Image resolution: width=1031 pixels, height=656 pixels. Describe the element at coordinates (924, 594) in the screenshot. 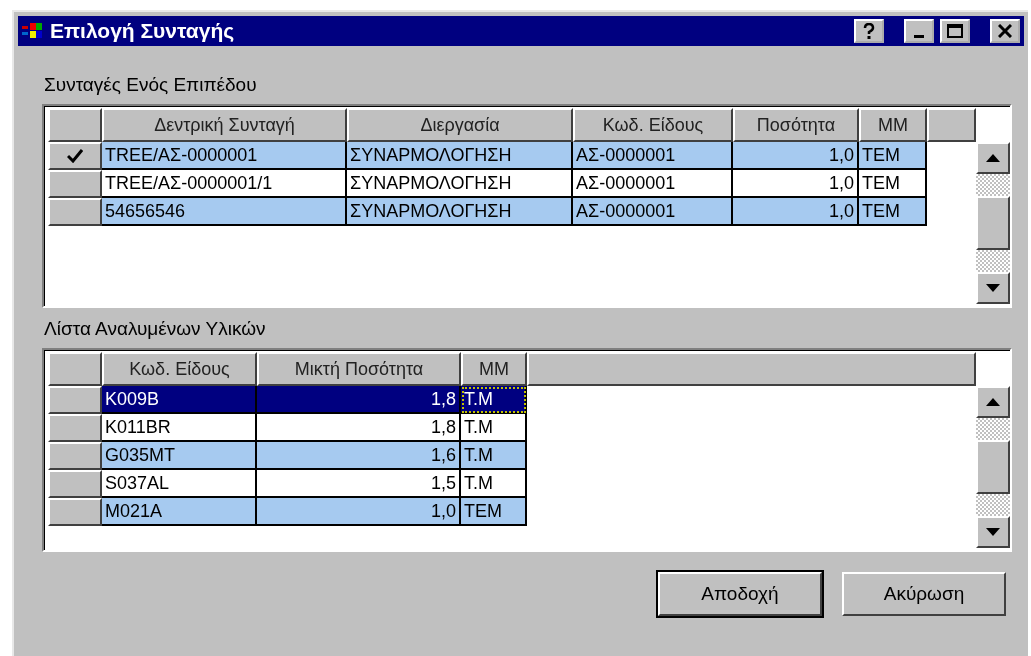

I see `cancel-button: Ακύρωση` at that location.